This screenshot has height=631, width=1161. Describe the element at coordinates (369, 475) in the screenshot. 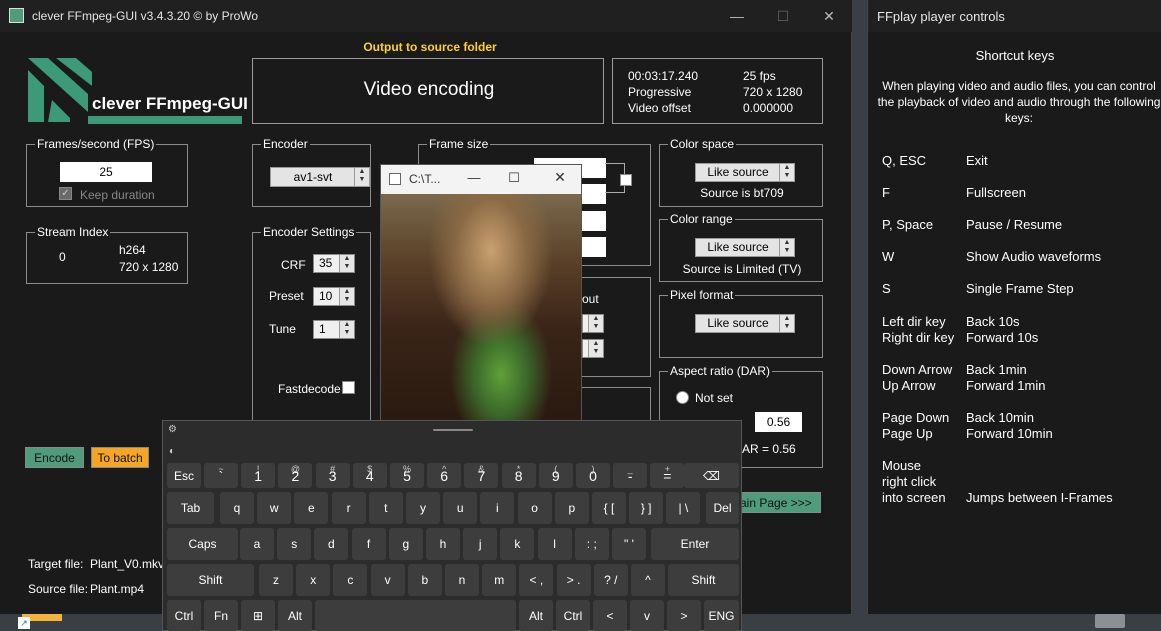

I see `key: $4` at that location.